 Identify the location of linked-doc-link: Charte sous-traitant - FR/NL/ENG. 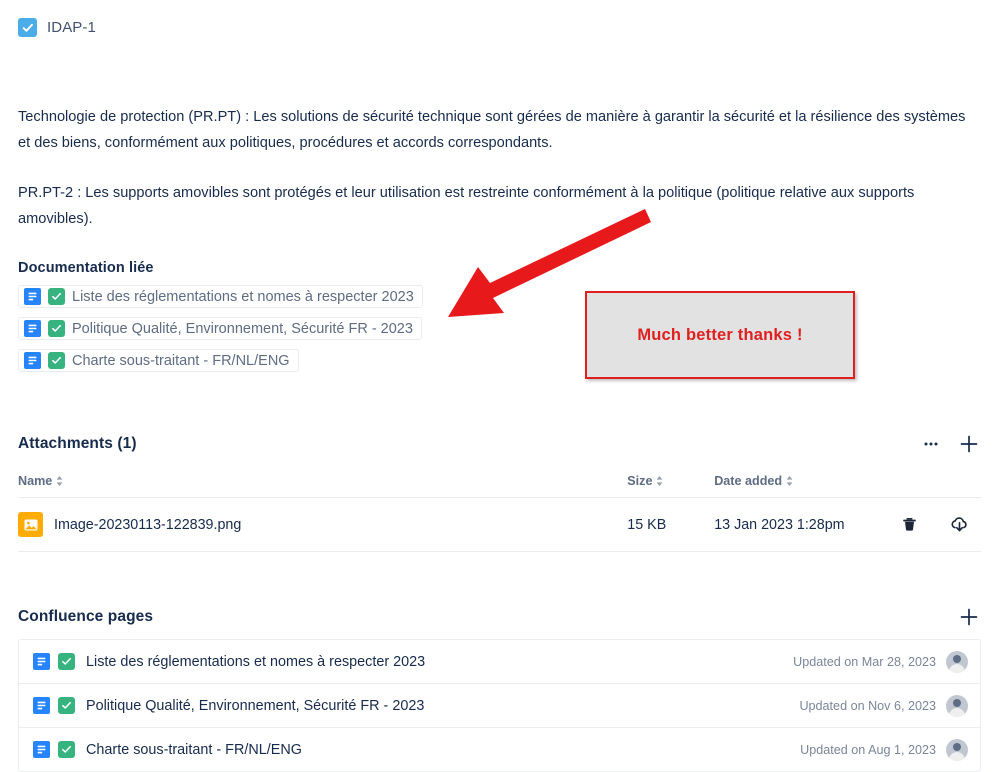
(158, 360).